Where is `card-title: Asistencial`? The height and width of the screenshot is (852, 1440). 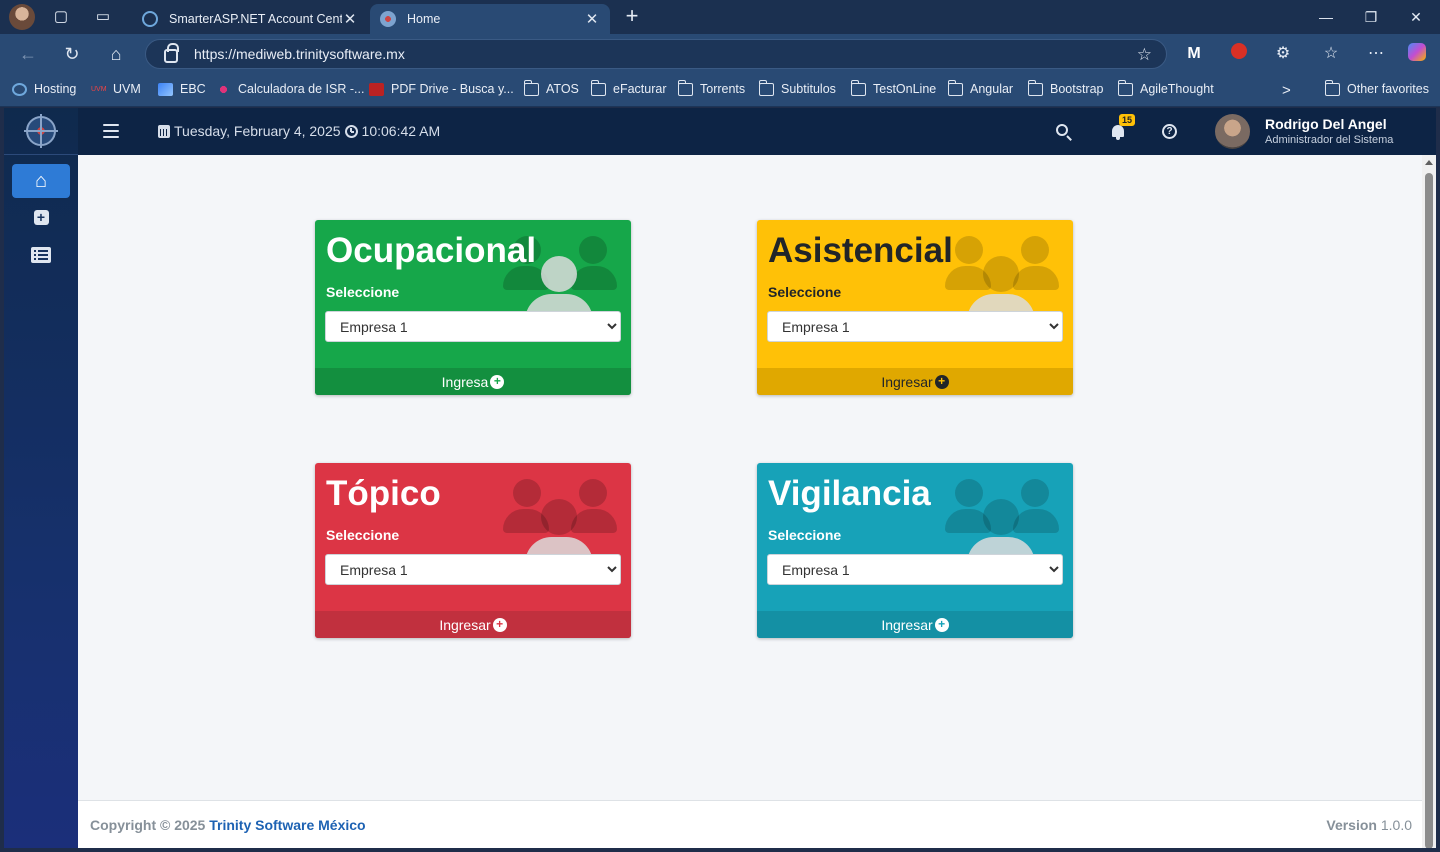 card-title: Asistencial is located at coordinates (860, 250).